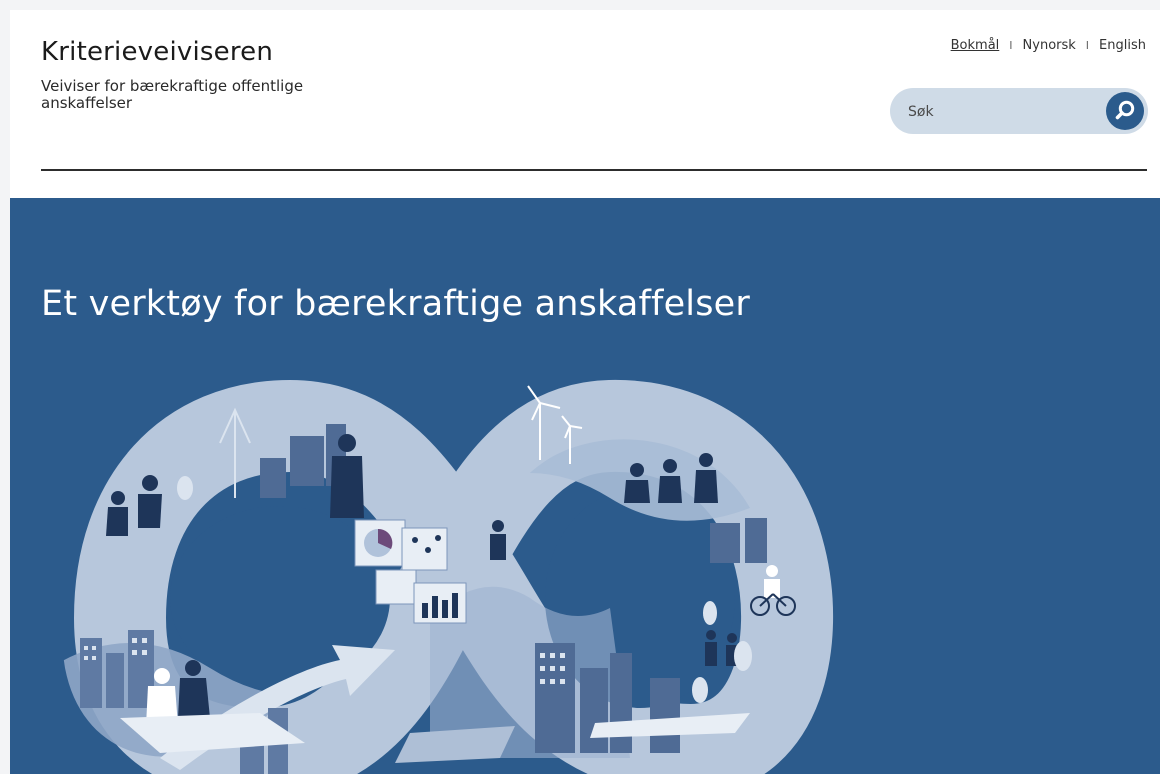 The width and height of the screenshot is (1160, 774). I want to click on language-nynorsk-link: Nynorsk, so click(1049, 45).